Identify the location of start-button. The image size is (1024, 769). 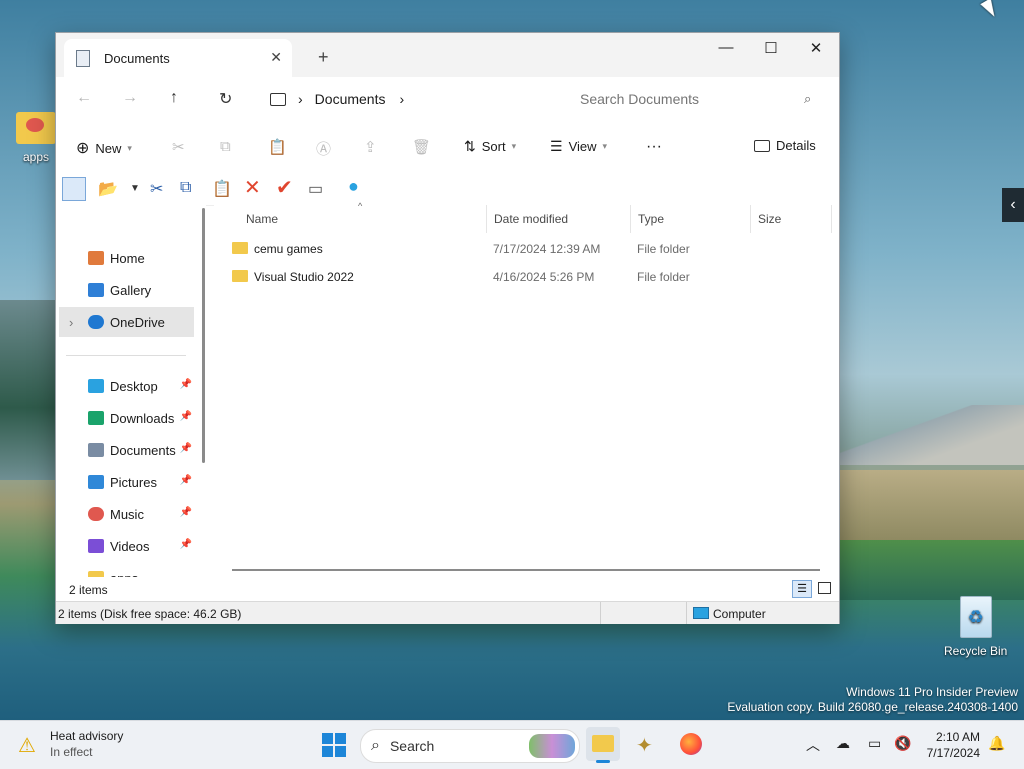
(334, 745).